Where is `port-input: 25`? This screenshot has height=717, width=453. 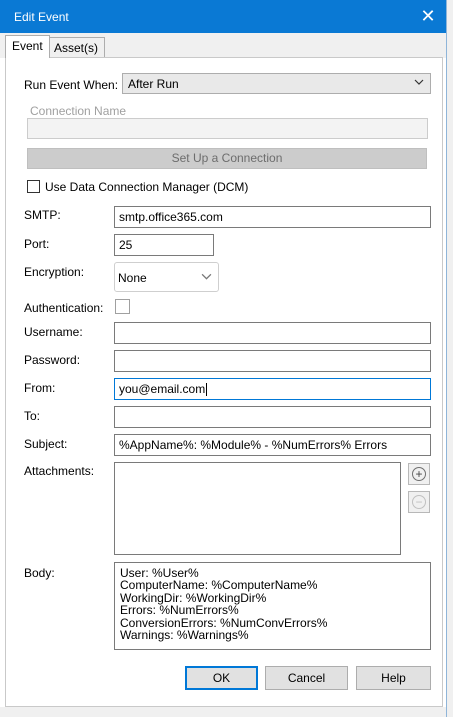
port-input: 25 is located at coordinates (164, 245).